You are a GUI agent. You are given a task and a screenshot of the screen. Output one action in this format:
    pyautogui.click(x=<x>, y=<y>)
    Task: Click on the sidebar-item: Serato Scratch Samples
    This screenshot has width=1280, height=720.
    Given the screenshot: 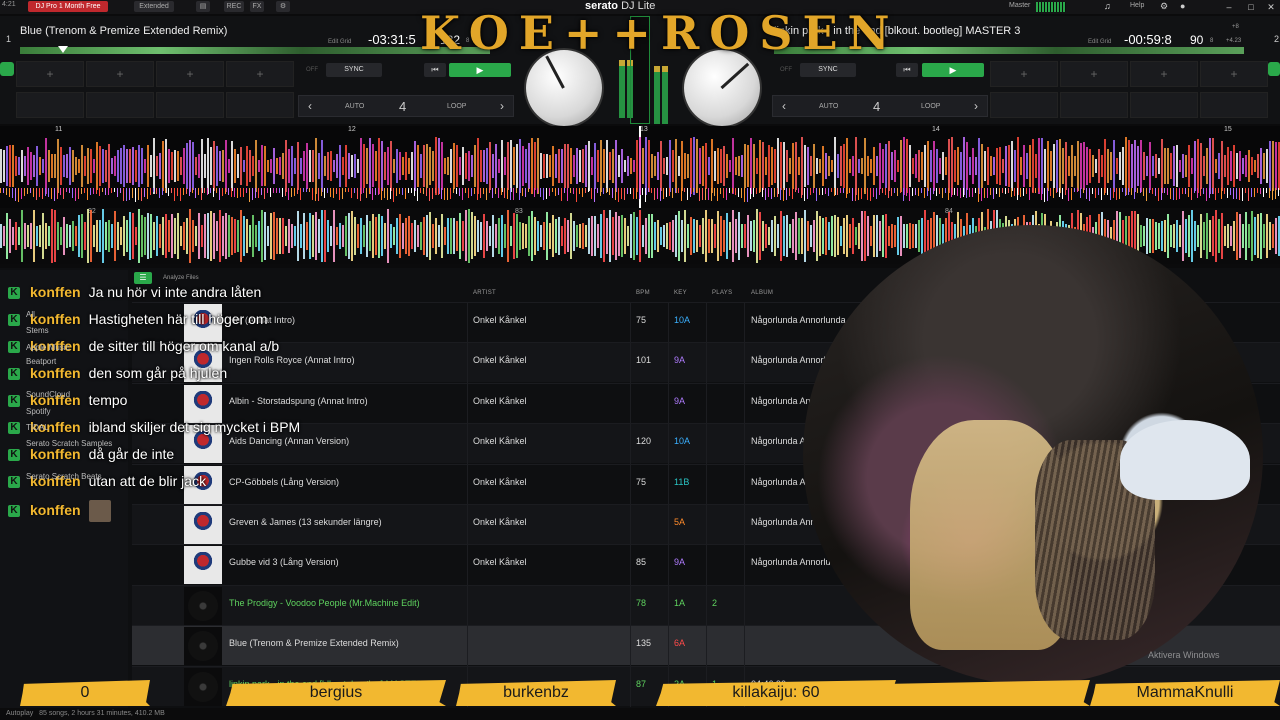 What is the action you would take?
    pyautogui.click(x=69, y=443)
    